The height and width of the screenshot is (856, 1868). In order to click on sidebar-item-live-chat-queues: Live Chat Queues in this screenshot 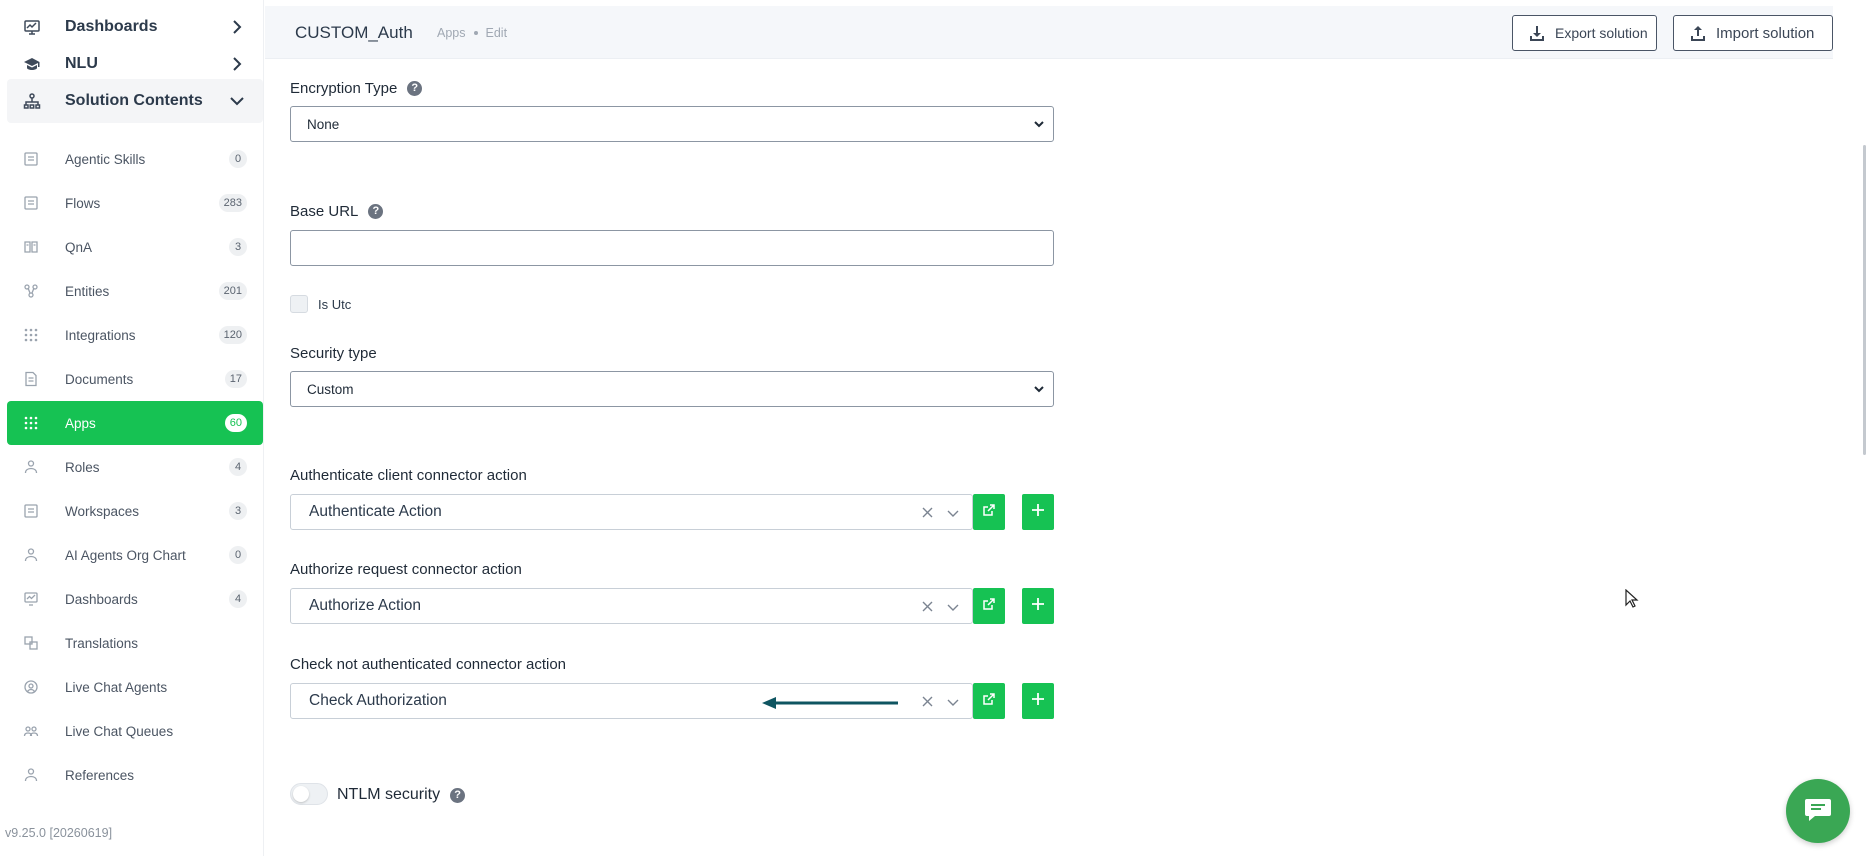, I will do `click(135, 731)`.